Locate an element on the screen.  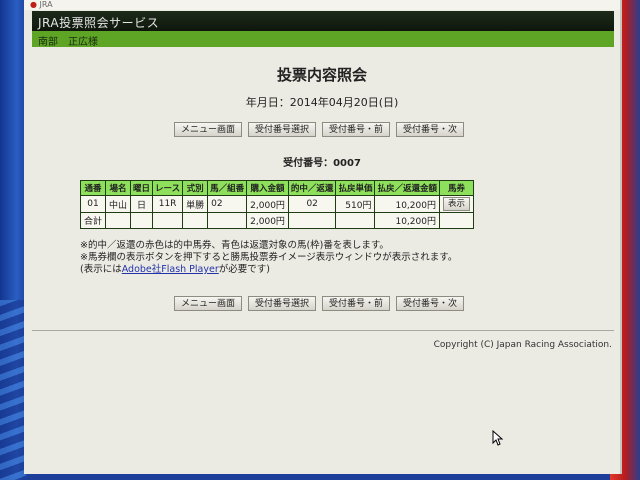
cell-combo: 02 is located at coordinates (227, 204).